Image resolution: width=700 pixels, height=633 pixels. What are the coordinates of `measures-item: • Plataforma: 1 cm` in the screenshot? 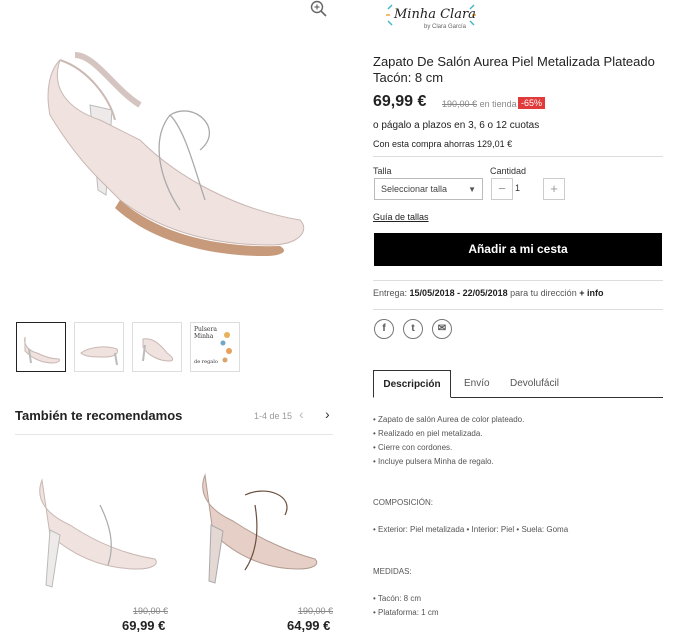 It's located at (406, 612).